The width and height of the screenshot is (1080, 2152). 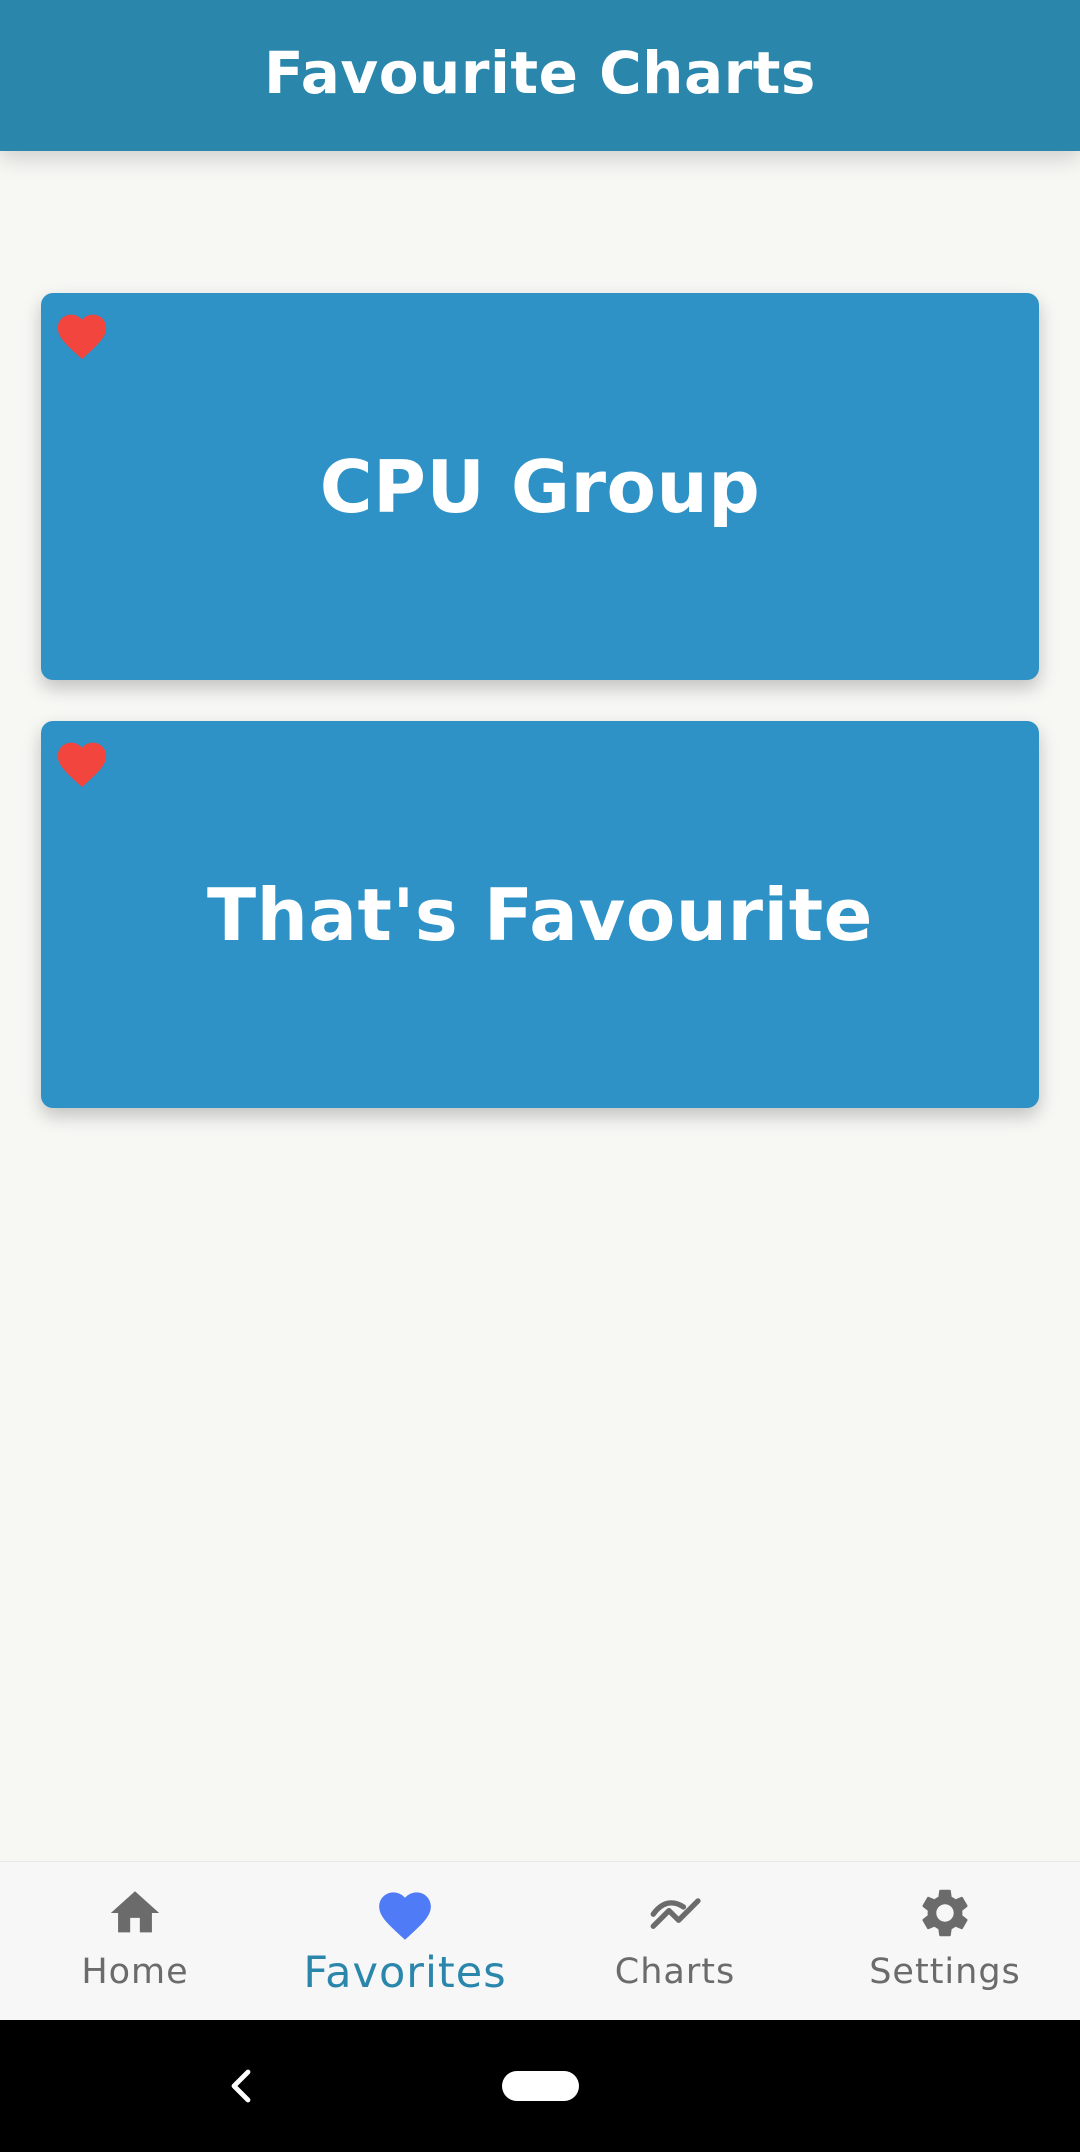 I want to click on bottom-navigation: Home Favorites Charts Settings, so click(x=540, y=1940).